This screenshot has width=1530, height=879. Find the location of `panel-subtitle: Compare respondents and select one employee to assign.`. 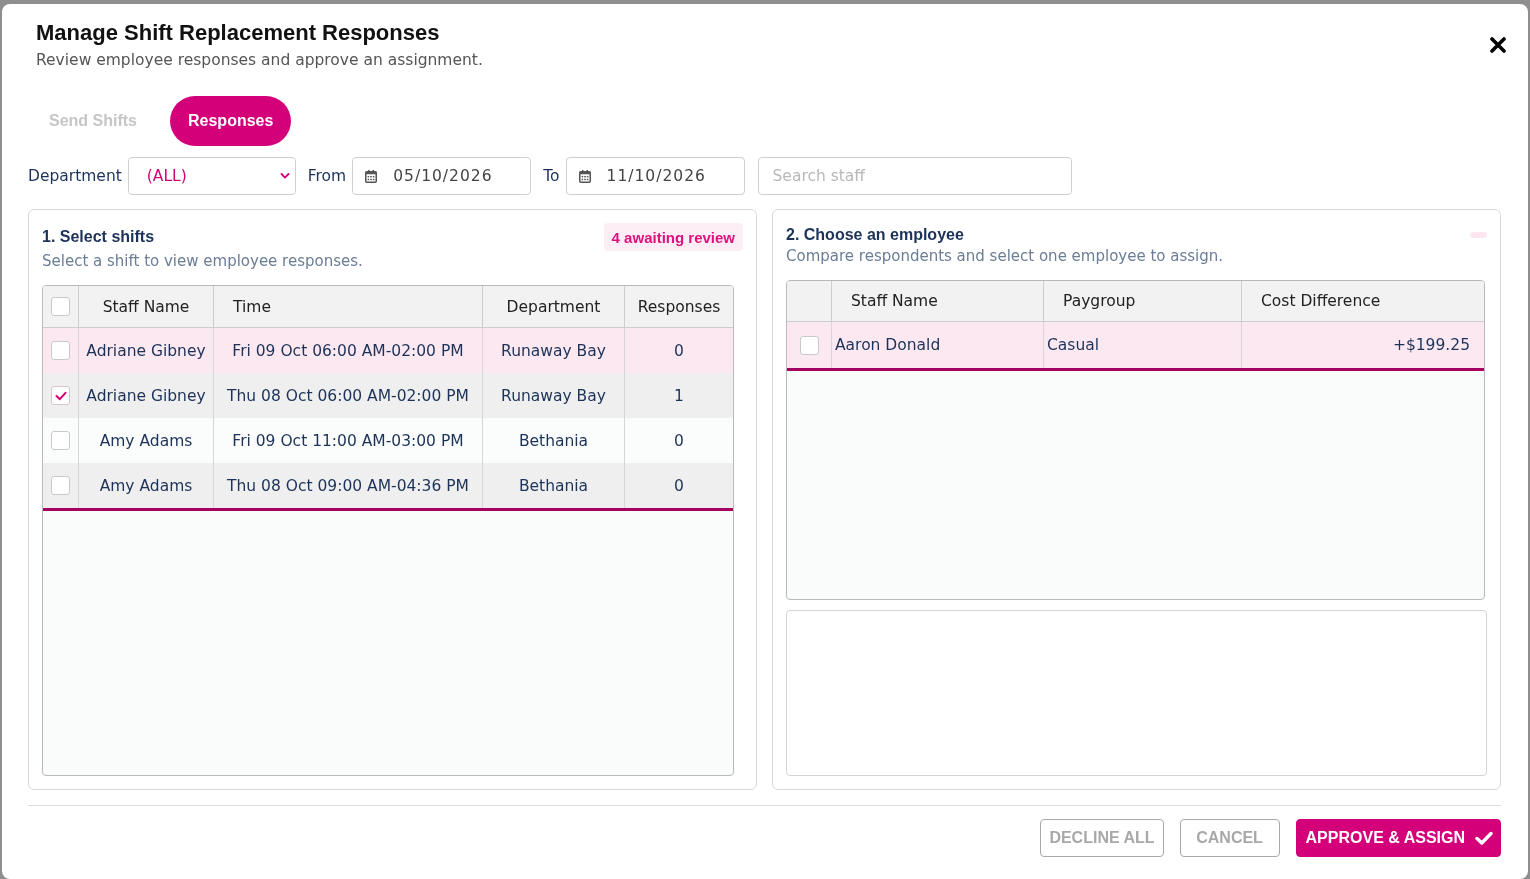

panel-subtitle: Compare respondents and select one employee to assign. is located at coordinates (1005, 256).